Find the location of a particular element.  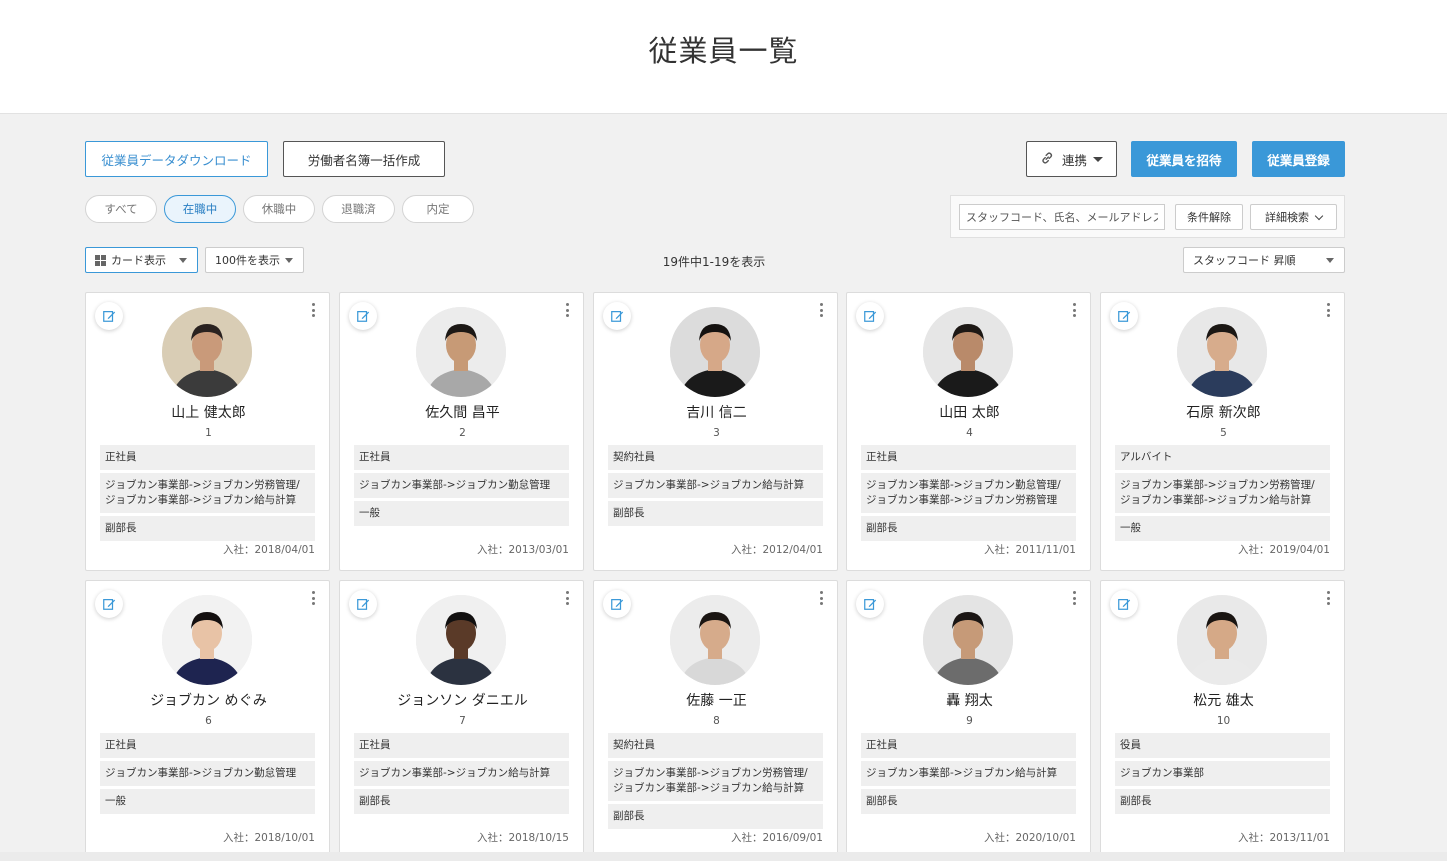

join-date: 入社：2018/04/01 is located at coordinates (268, 550).